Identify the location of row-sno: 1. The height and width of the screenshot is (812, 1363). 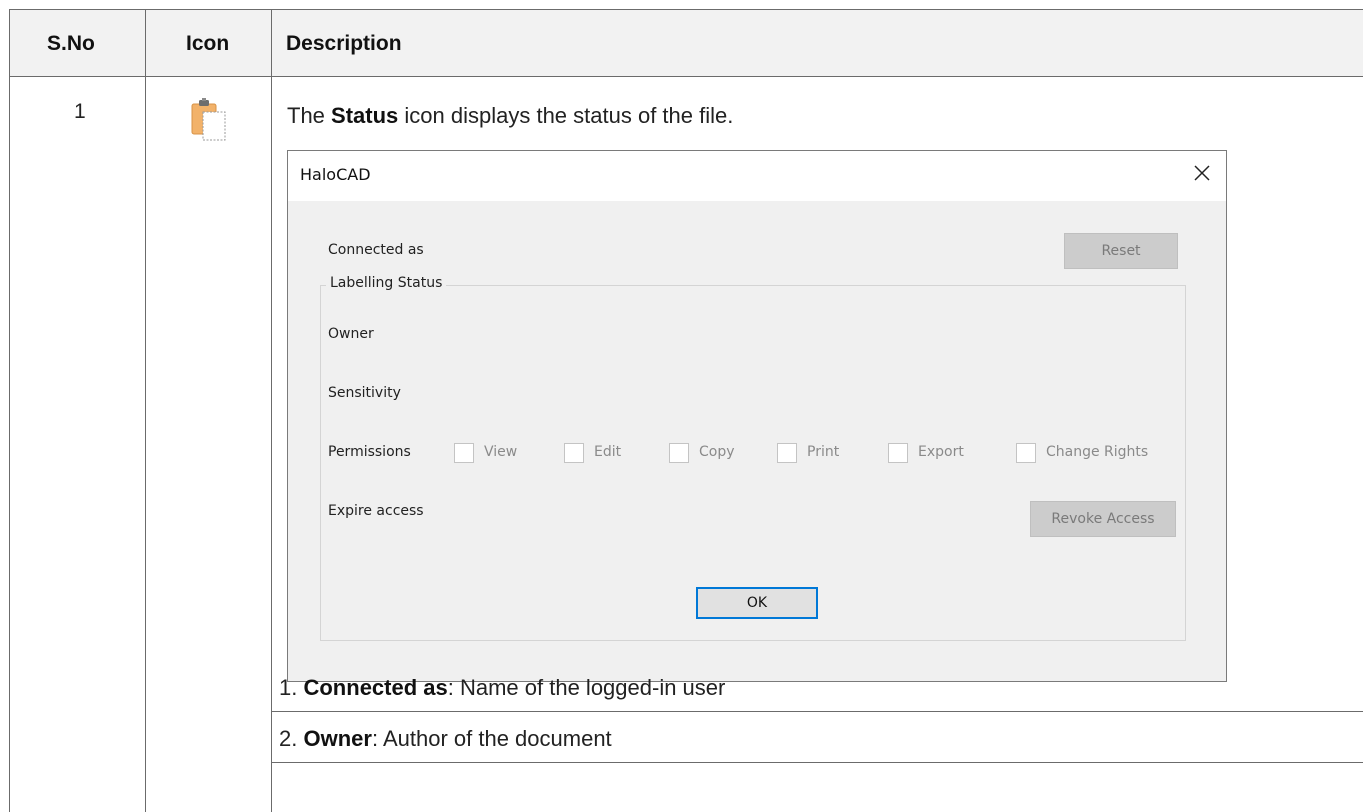
(80, 111).